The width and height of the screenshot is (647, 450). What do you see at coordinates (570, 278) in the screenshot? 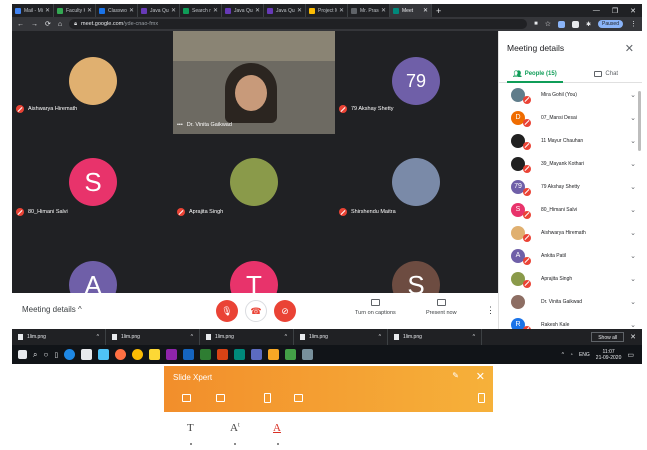
I see `participant-row: Aprajita Singh ⌄` at bounding box center [570, 278].